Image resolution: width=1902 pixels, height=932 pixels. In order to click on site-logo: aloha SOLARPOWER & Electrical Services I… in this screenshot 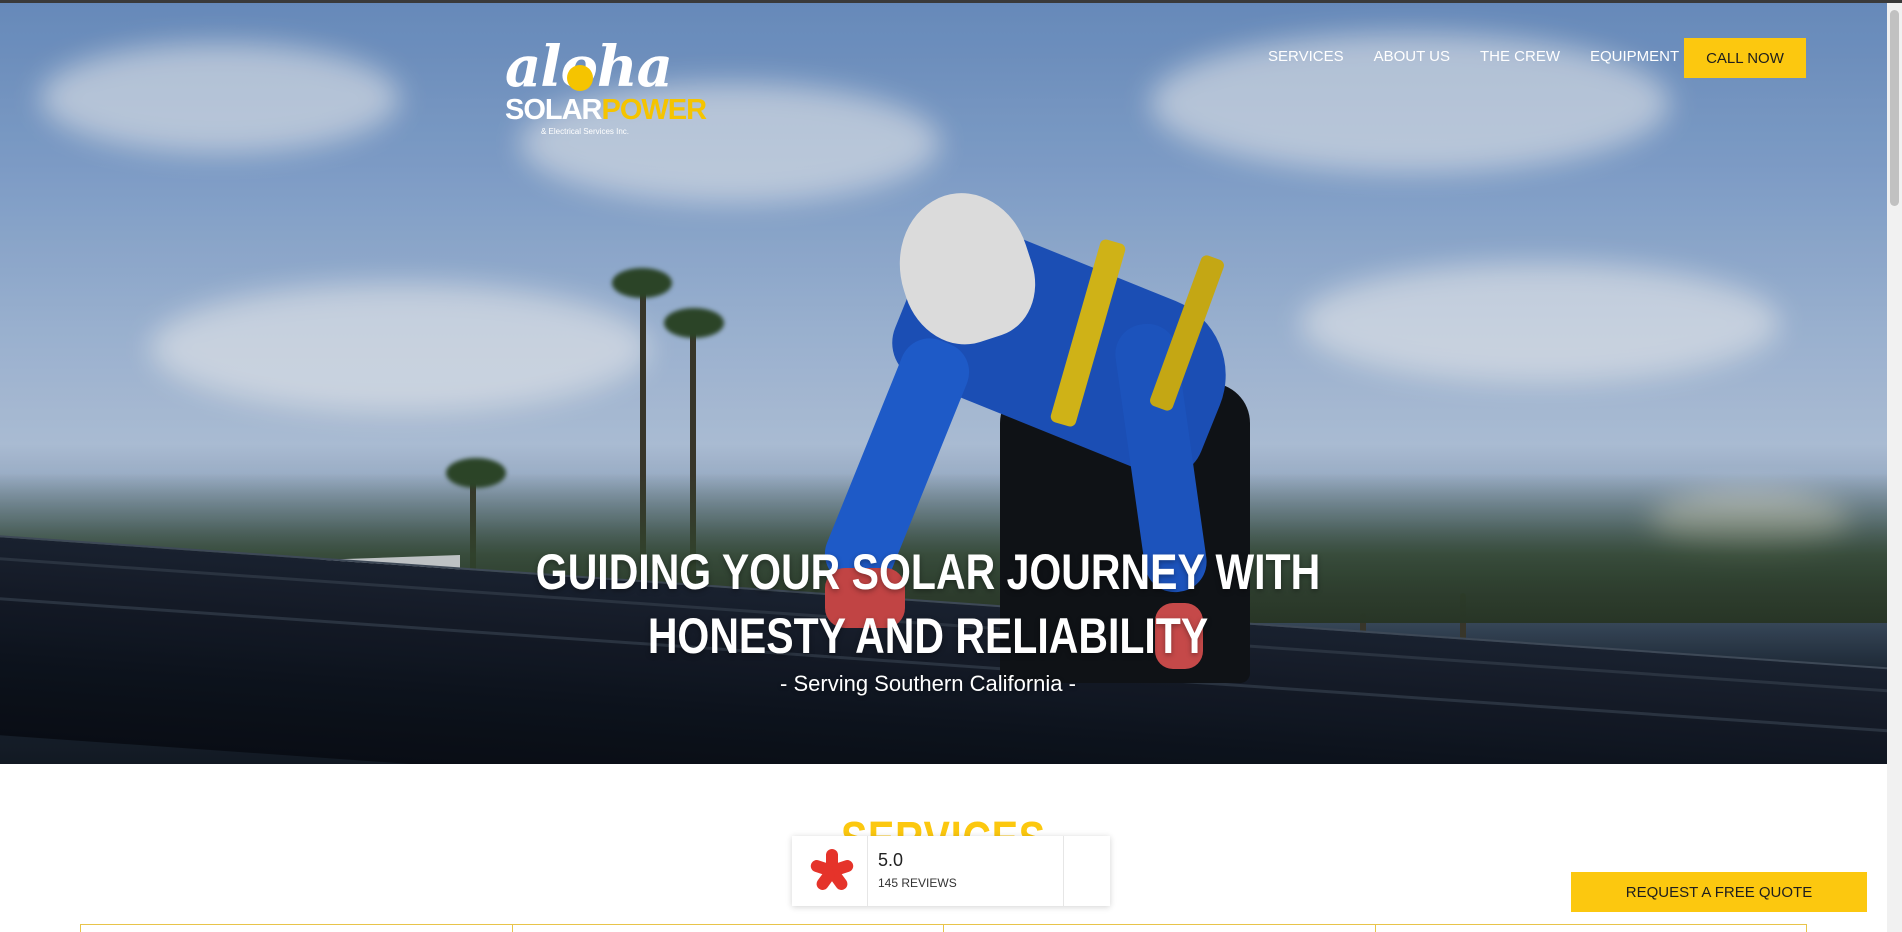, I will do `click(606, 95)`.